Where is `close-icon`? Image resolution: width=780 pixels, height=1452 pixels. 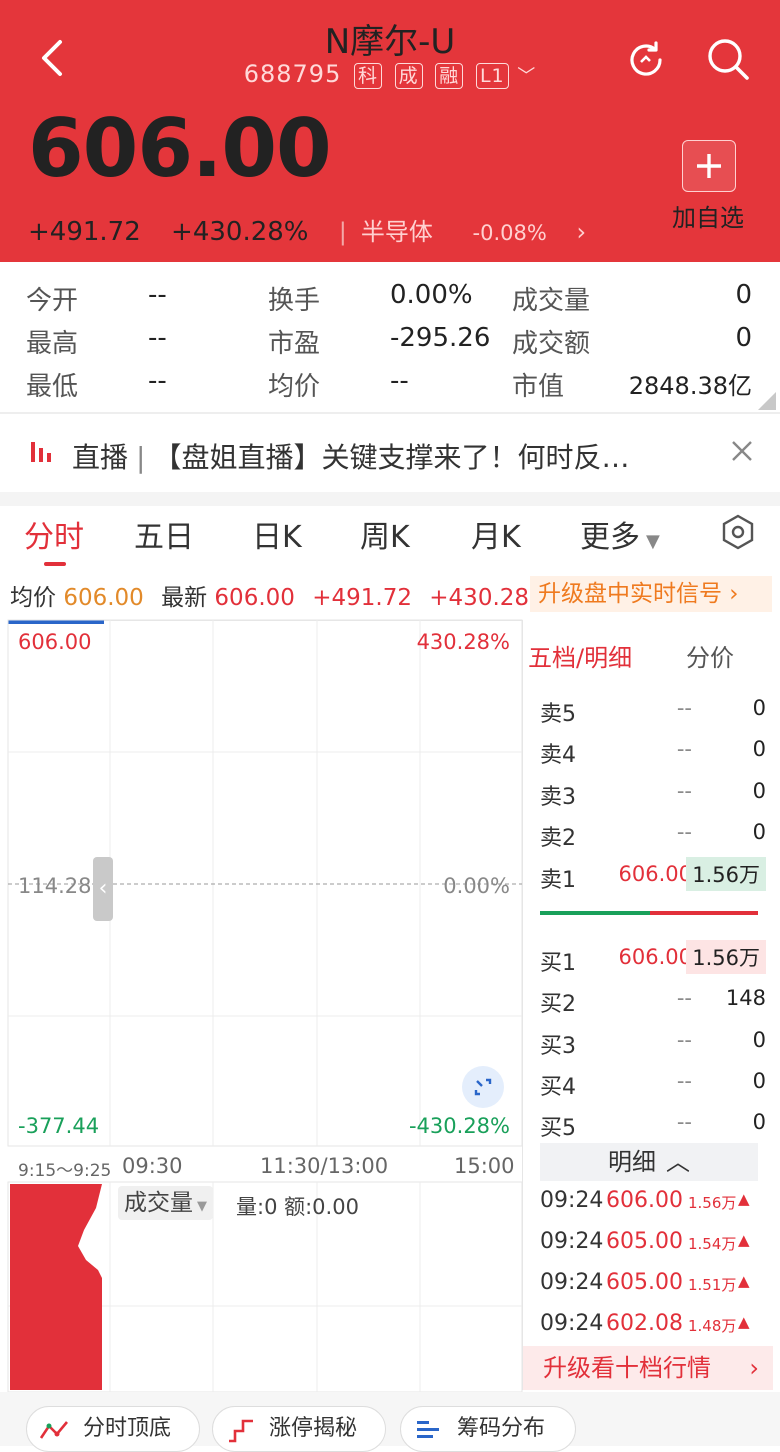 close-icon is located at coordinates (742, 451).